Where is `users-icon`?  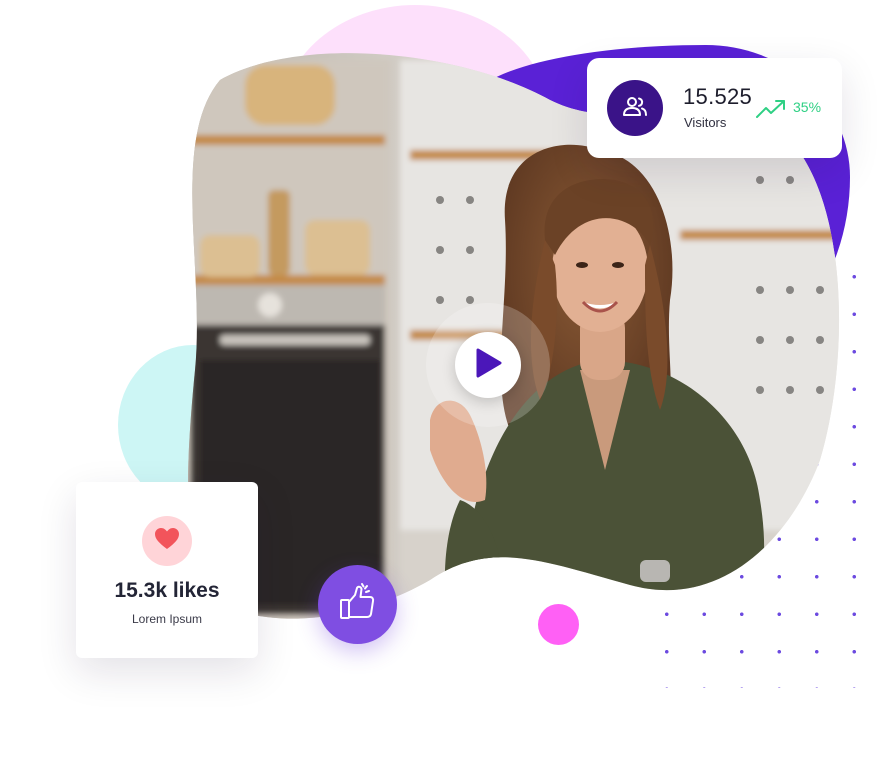
users-icon is located at coordinates (635, 108).